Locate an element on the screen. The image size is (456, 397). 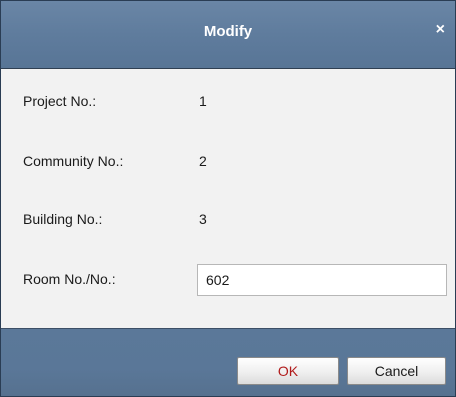
close-icon: × is located at coordinates (440, 30).